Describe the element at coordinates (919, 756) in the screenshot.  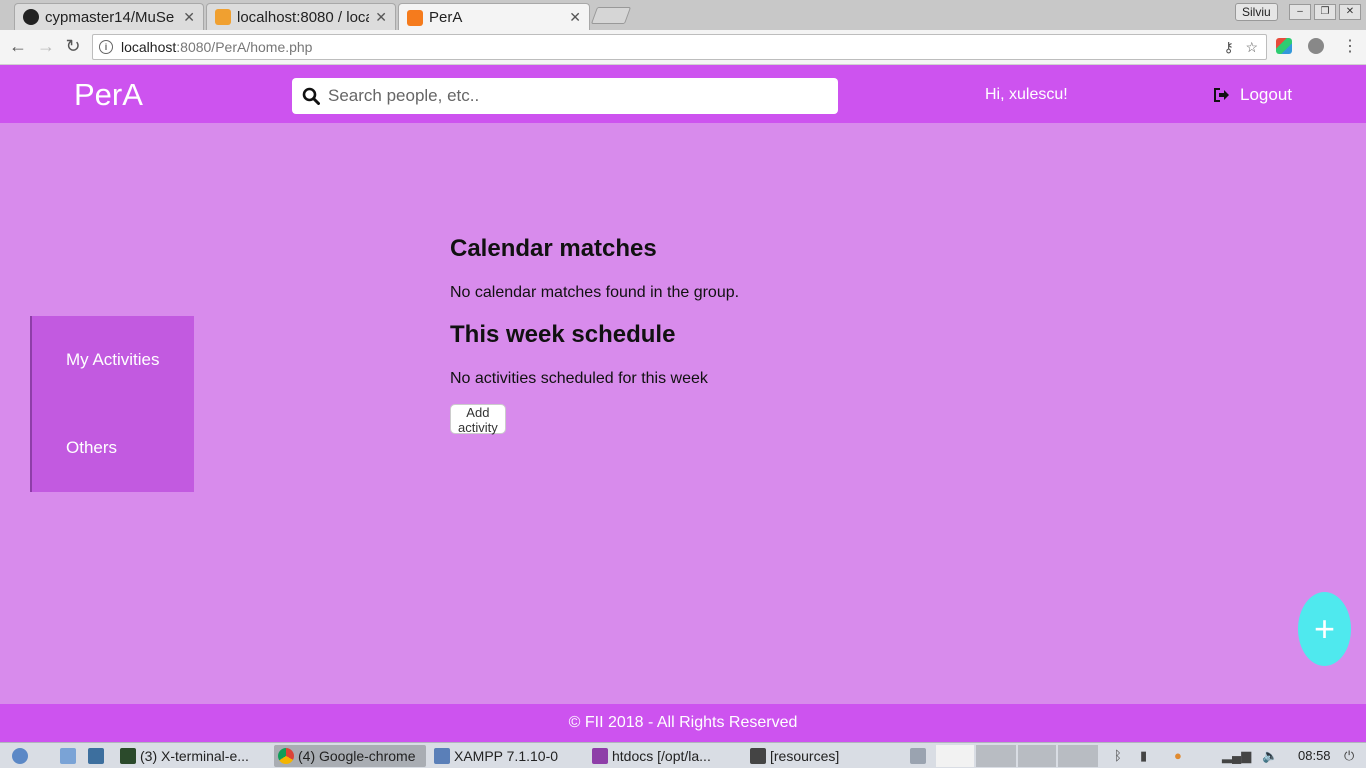
I see `workspace-switcher` at that location.